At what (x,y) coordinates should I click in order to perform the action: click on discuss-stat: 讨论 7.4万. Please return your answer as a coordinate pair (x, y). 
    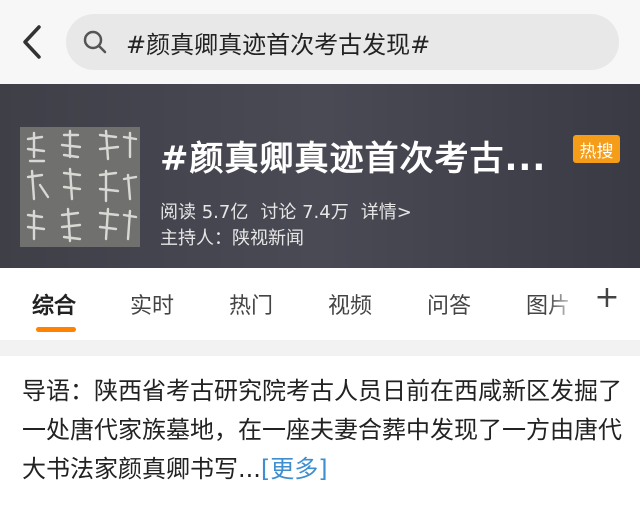
    Looking at the image, I should click on (304, 211).